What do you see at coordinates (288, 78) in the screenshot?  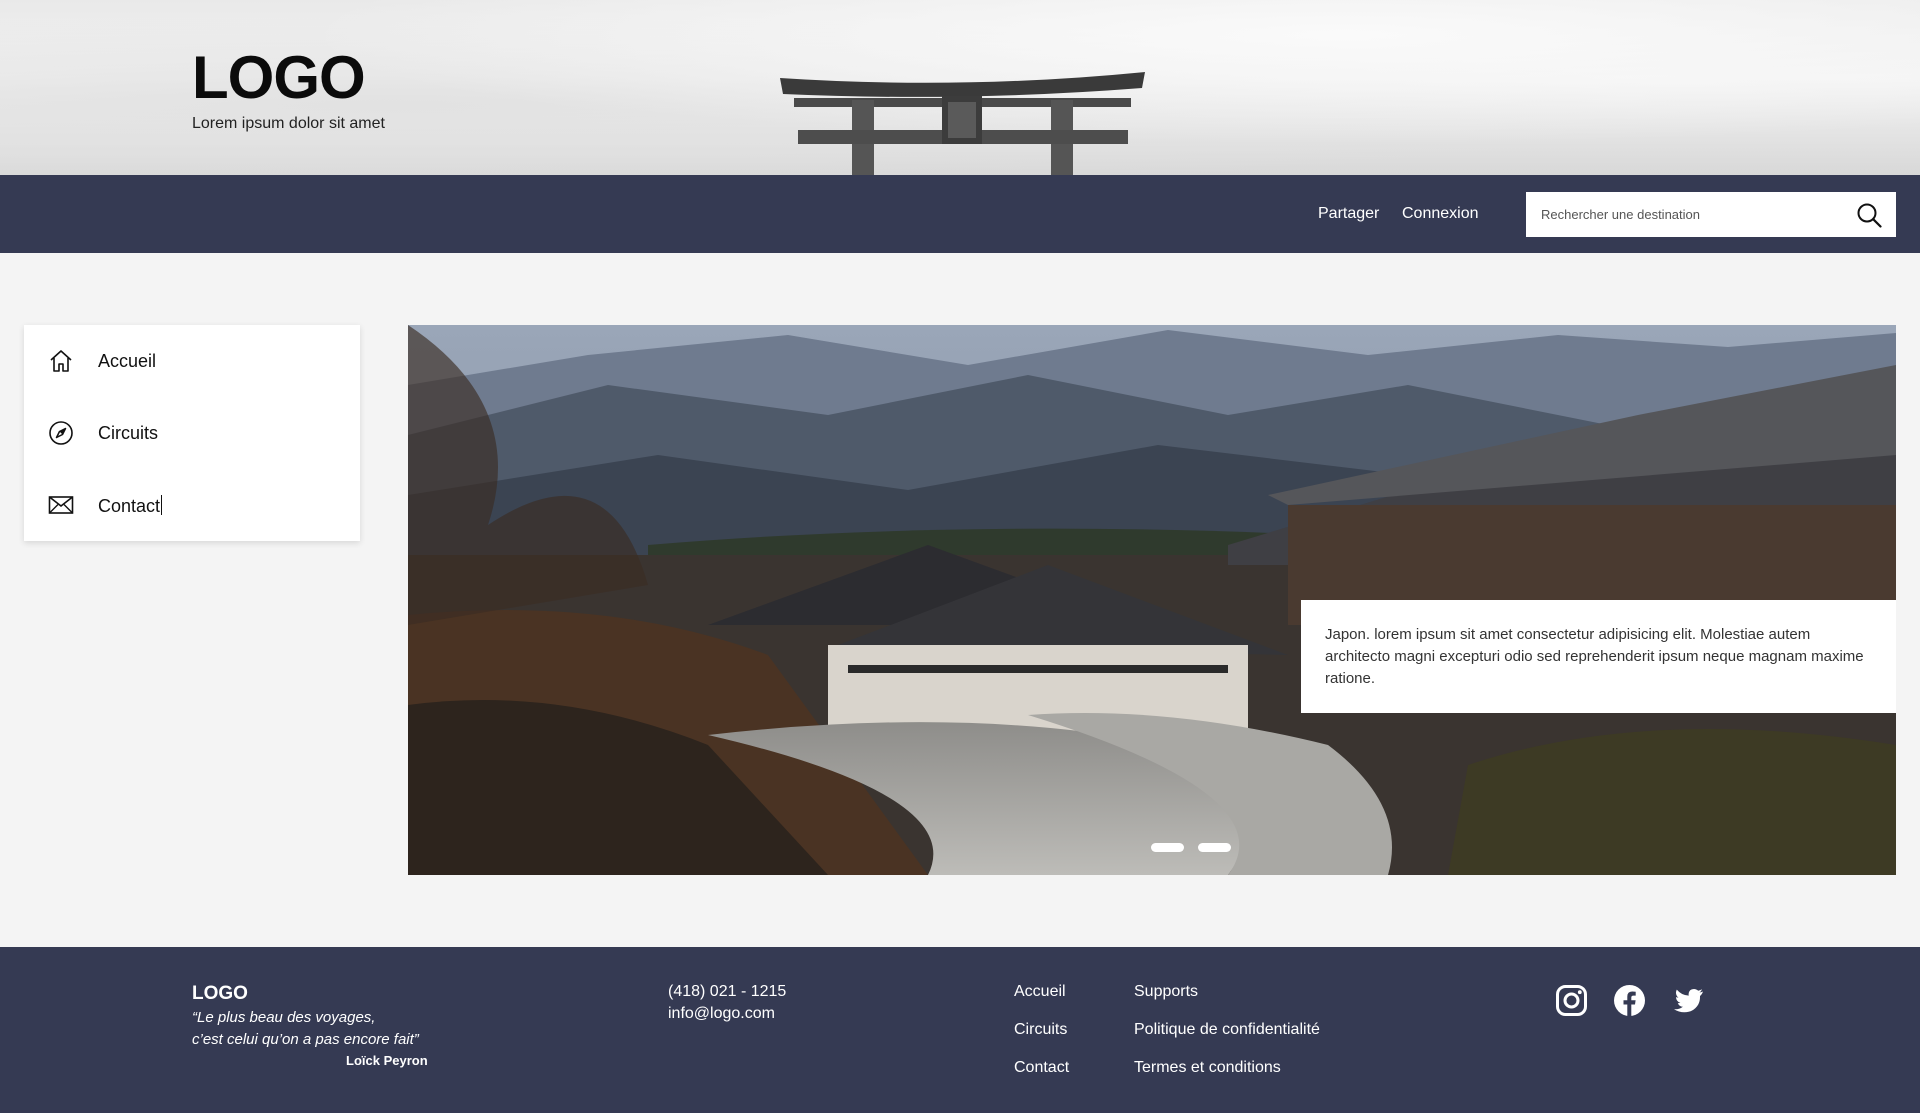 I see `logo: LOGO` at bounding box center [288, 78].